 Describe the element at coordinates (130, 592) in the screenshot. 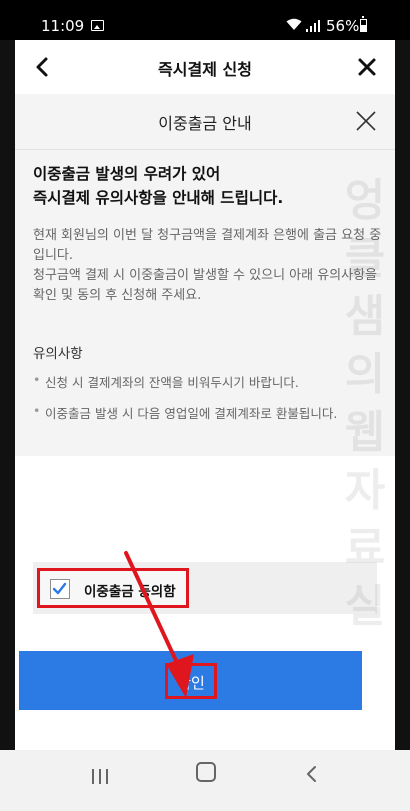

I see `agree-label: 이중출금 동의함` at that location.